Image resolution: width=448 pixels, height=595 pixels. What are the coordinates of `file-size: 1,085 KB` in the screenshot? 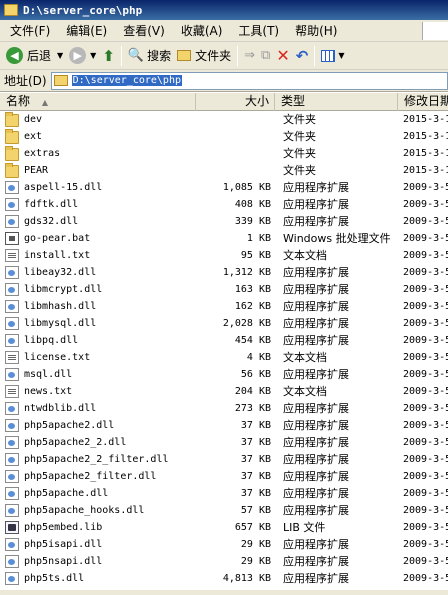 It's located at (246, 187).